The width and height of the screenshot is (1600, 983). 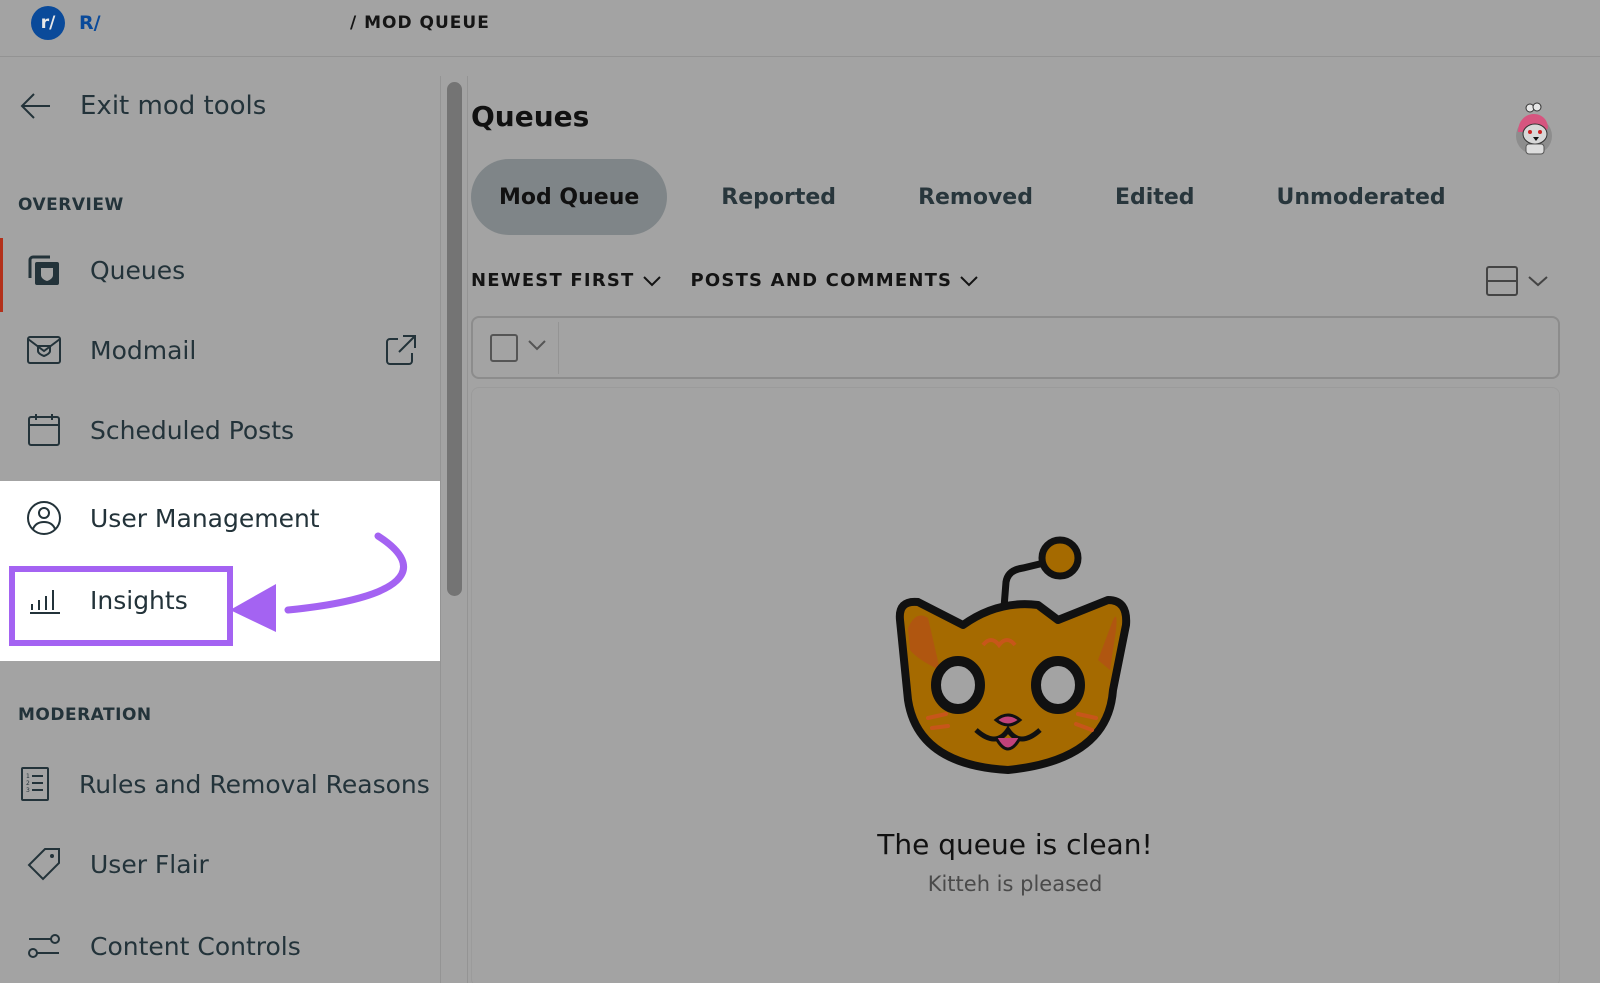 I want to click on subreddit-name: R/, so click(x=90, y=23).